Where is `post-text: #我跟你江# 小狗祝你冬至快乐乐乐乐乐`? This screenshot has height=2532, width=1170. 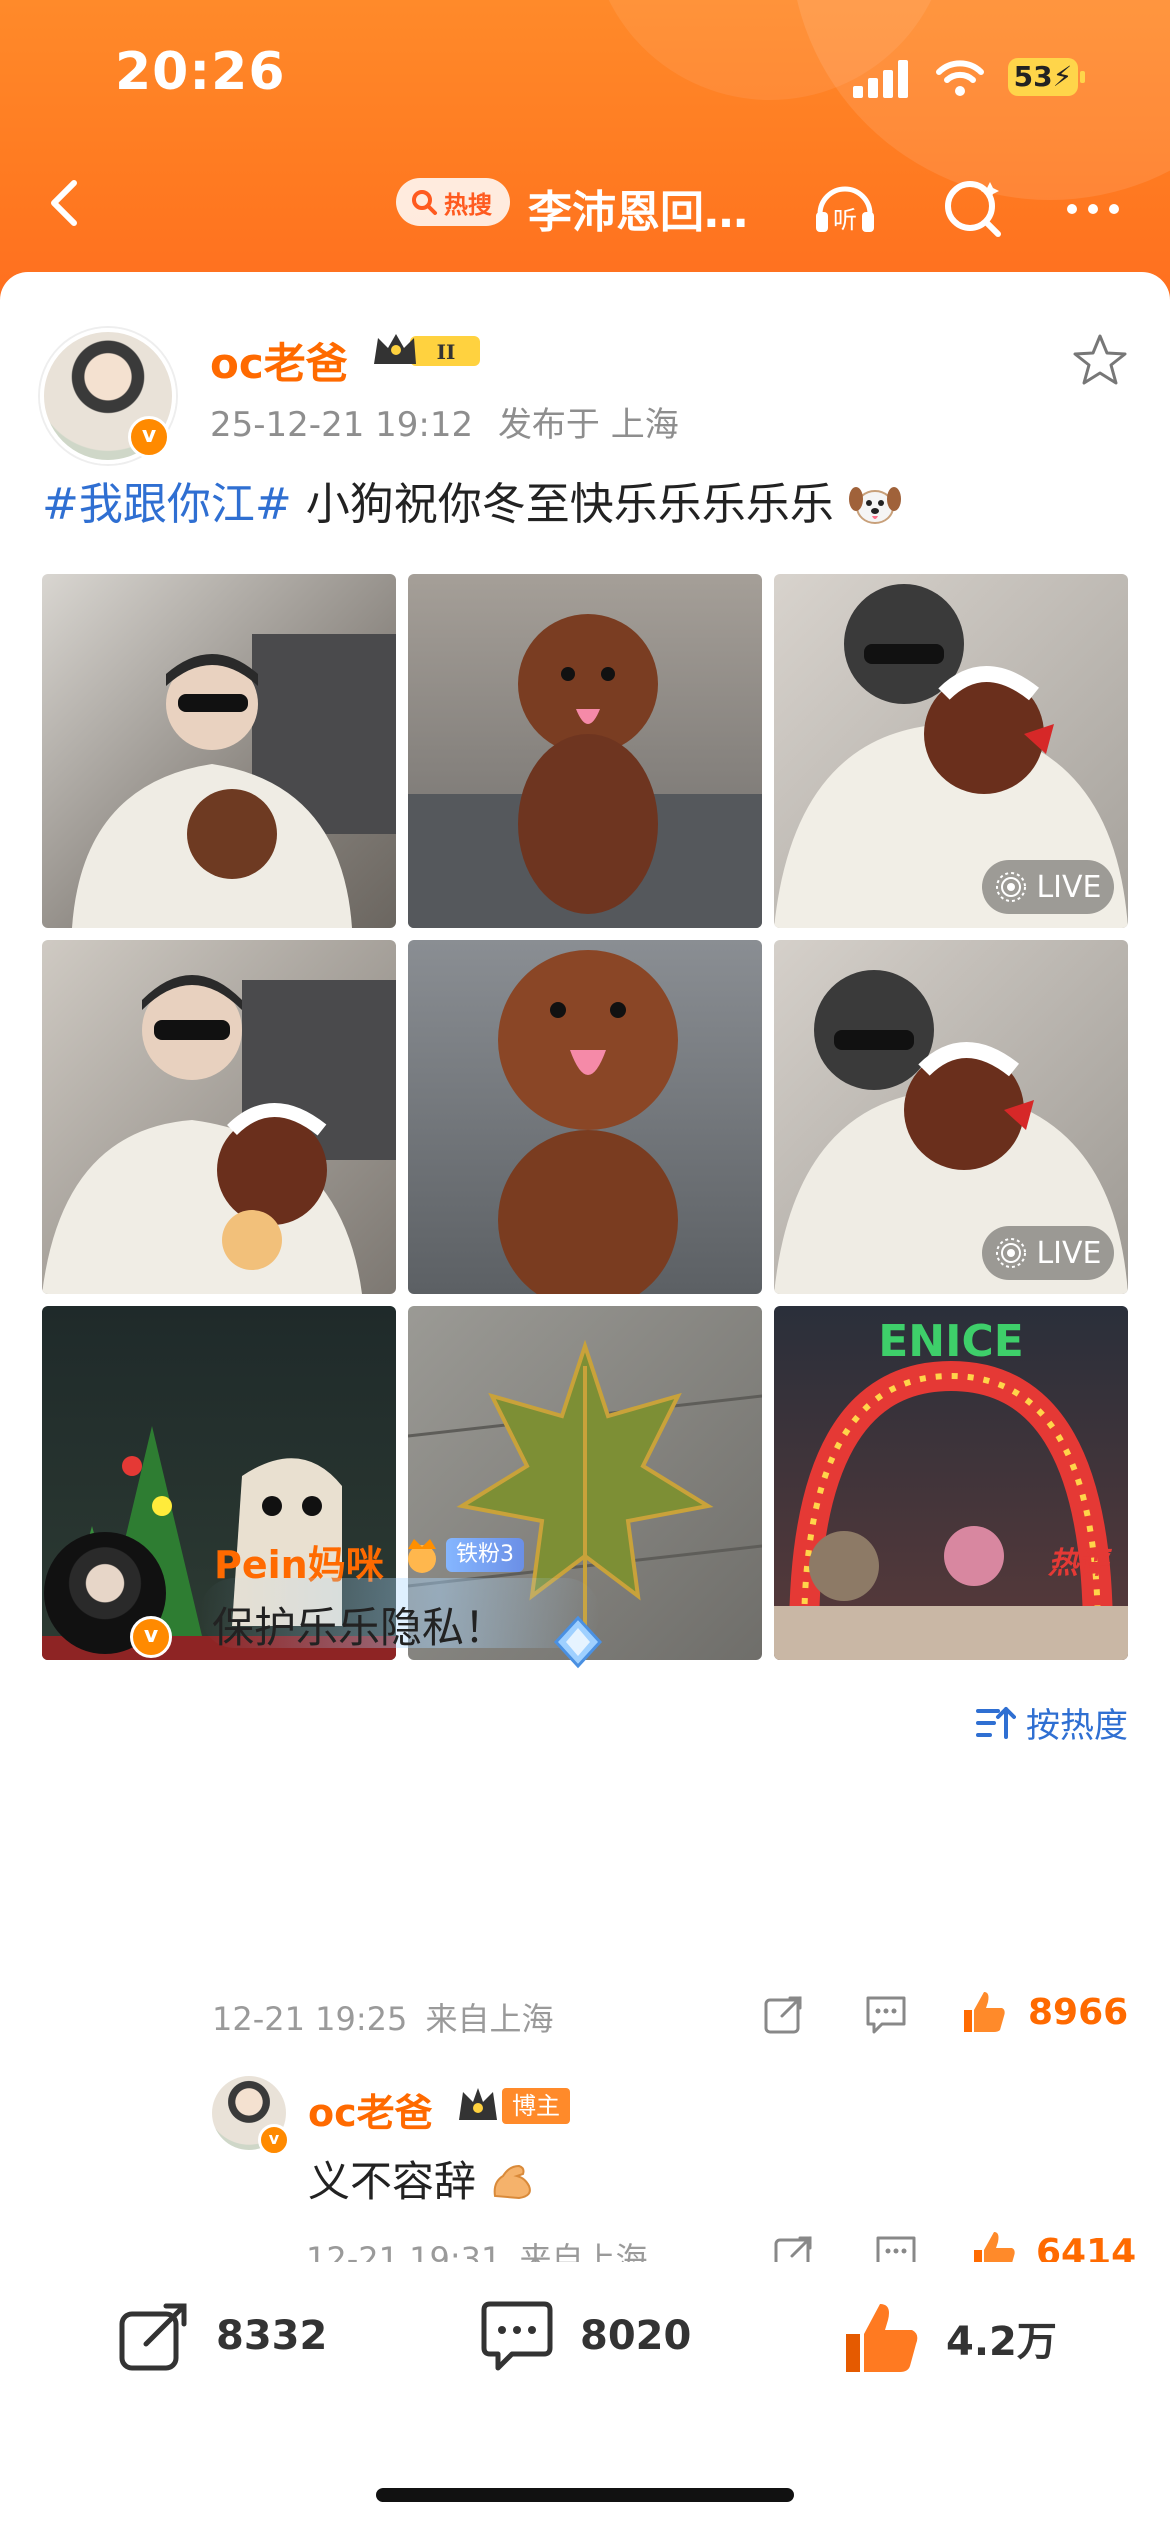
post-text: #我跟你江# 小狗祝你冬至快乐乐乐乐乐 is located at coordinates (472, 500).